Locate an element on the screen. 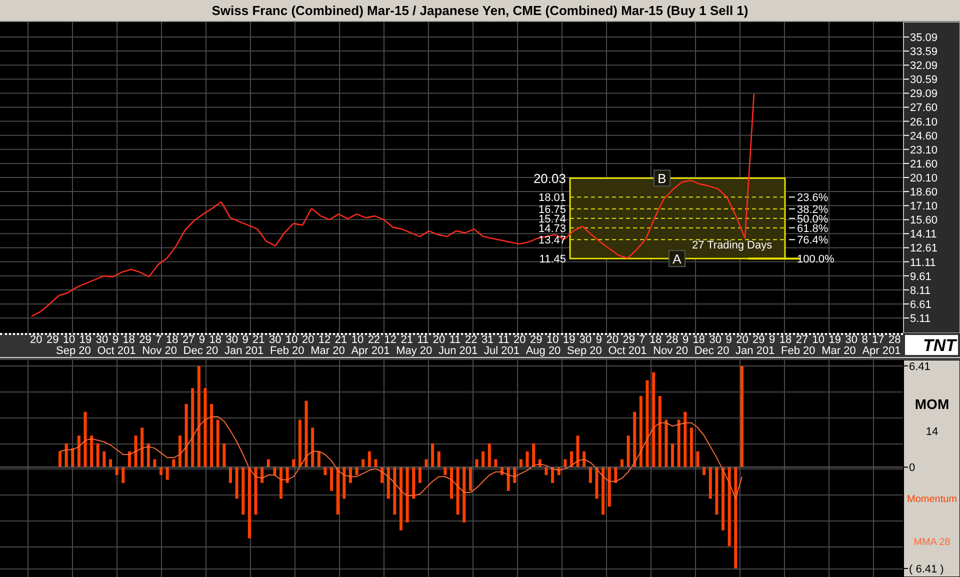  price-label: 14.73 is located at coordinates (552, 228).